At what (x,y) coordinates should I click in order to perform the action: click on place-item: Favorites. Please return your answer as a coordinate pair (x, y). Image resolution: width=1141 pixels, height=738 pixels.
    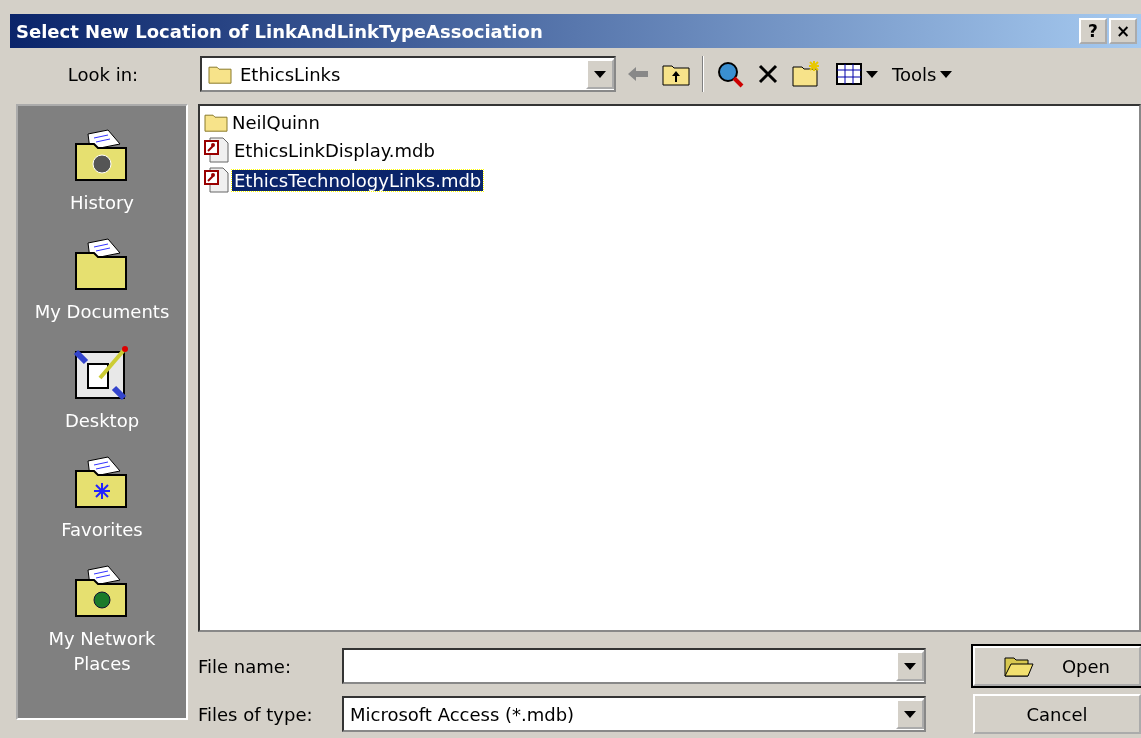
    Looking at the image, I should click on (102, 529).